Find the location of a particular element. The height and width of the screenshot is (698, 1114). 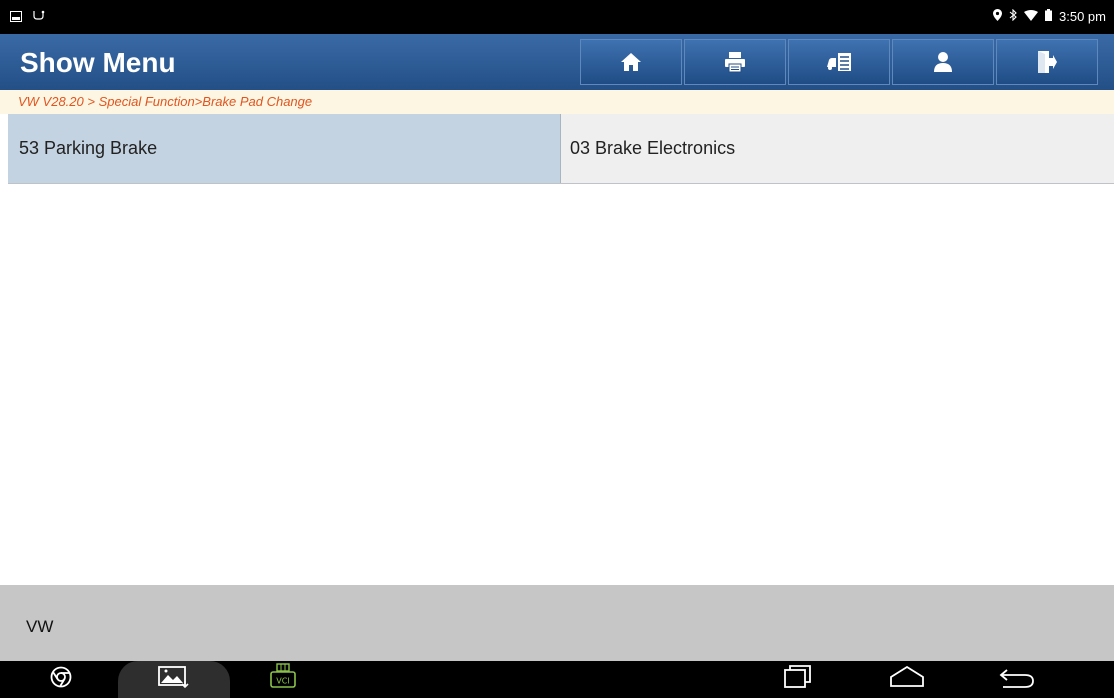

status-right: 3:50 pm is located at coordinates (1049, 16).